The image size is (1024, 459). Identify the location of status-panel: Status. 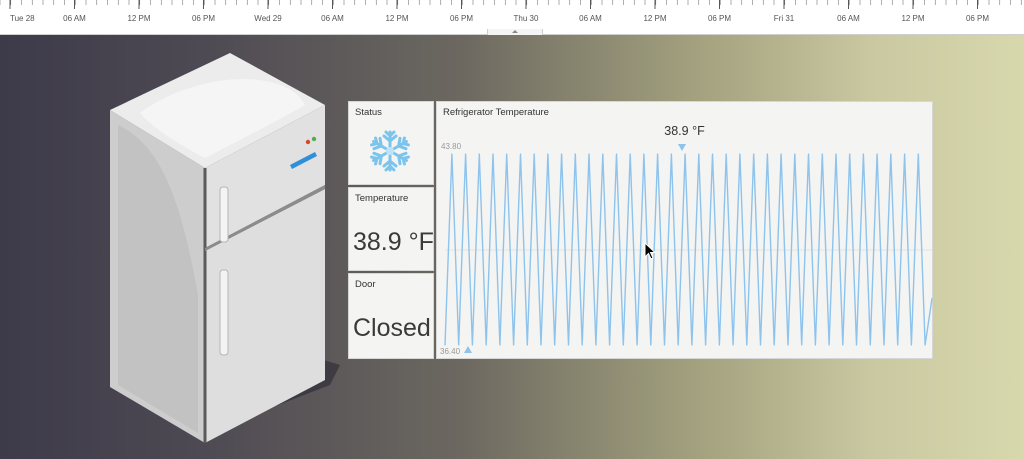
(391, 143).